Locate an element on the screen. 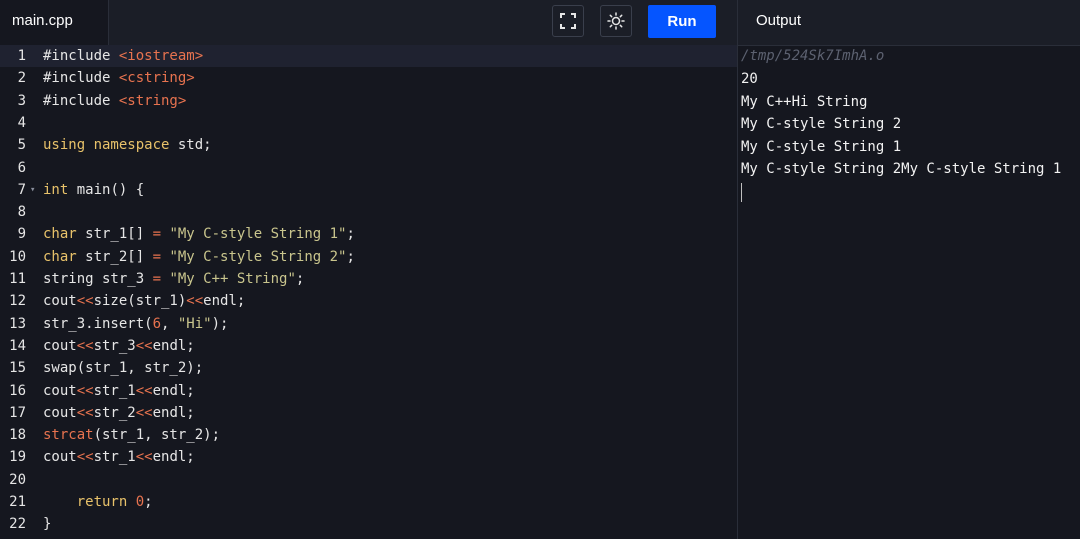  code-line: 15 swap(str_1, str_2); is located at coordinates (368, 368).